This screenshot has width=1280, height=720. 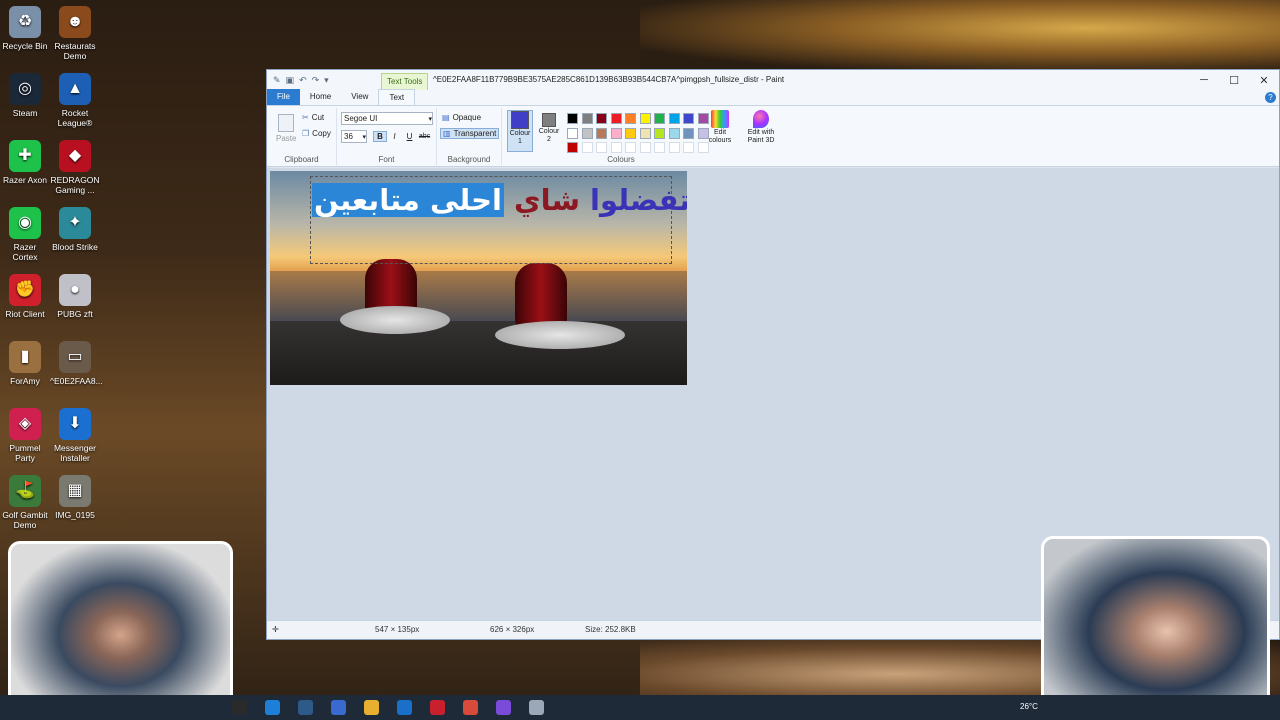 I want to click on app-icon: ▭, so click(x=75, y=357).